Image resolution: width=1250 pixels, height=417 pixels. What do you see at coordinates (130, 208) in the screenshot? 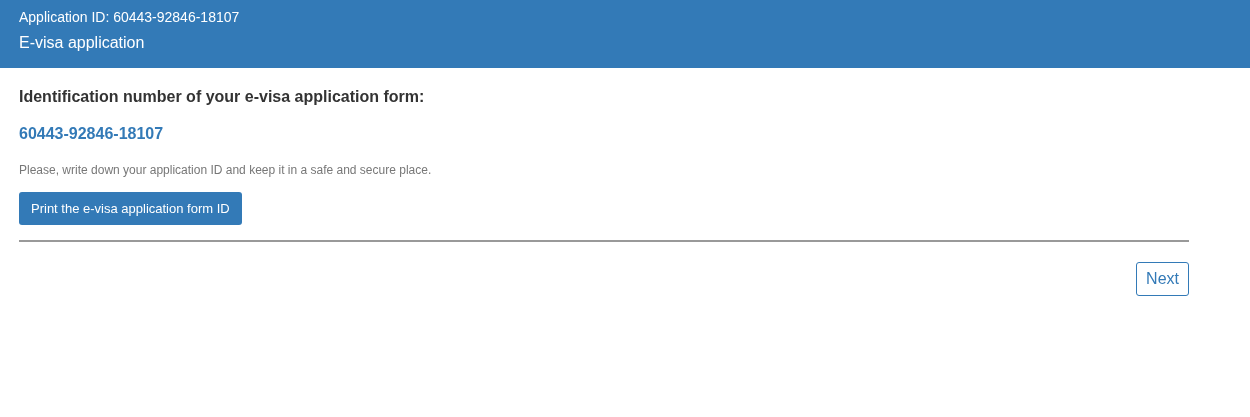
I see `print-button: Print the e-visa application form ID` at bounding box center [130, 208].